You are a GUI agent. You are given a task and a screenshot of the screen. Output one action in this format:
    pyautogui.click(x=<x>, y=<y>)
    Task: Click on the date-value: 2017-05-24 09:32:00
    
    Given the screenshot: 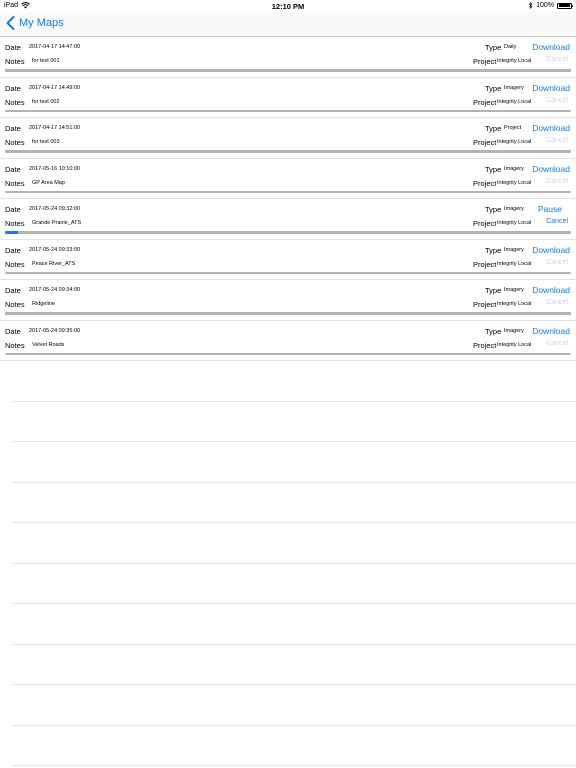 What is the action you would take?
    pyautogui.click(x=55, y=209)
    